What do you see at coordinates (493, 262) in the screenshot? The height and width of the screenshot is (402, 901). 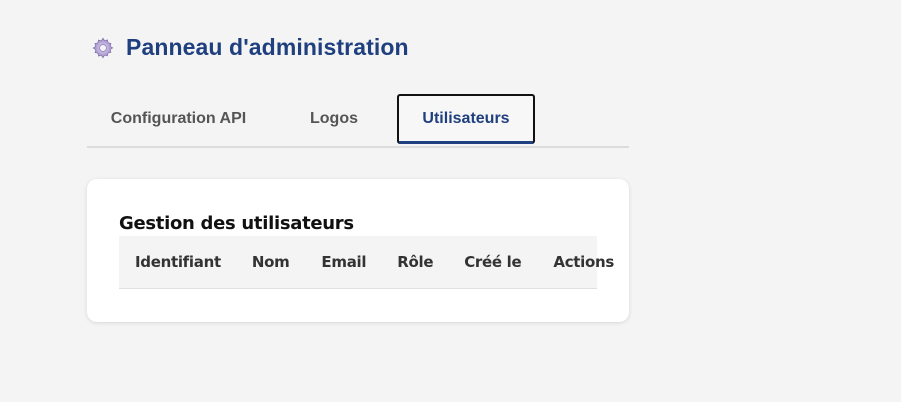 I see `column-header-cree-le: Créé le` at bounding box center [493, 262].